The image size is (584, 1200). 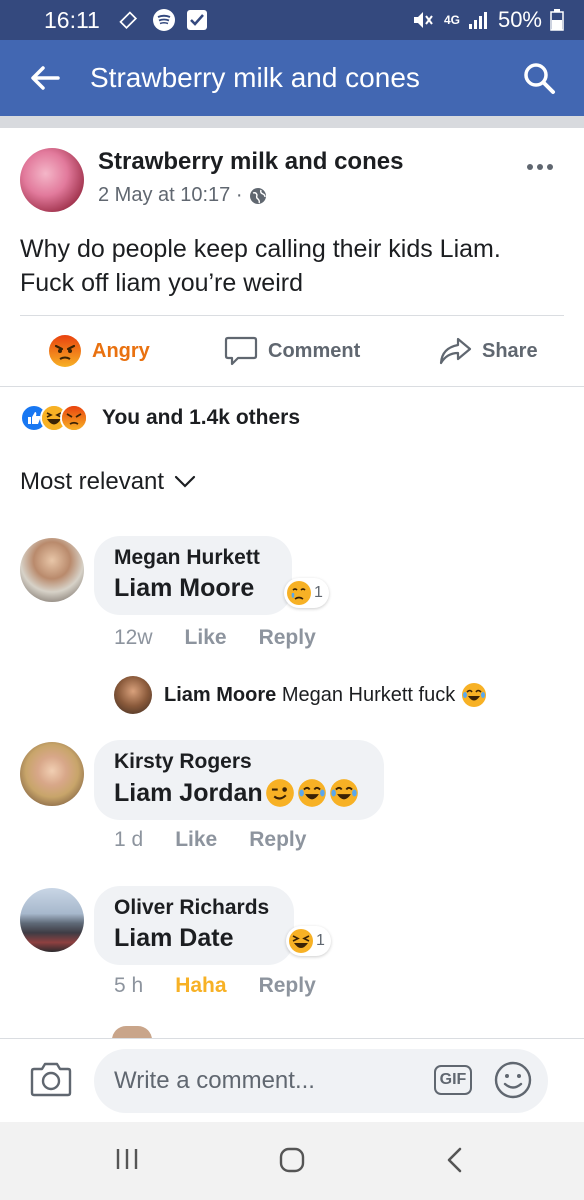 I want to click on page-title: Strawberry milk and cones, so click(x=255, y=77).